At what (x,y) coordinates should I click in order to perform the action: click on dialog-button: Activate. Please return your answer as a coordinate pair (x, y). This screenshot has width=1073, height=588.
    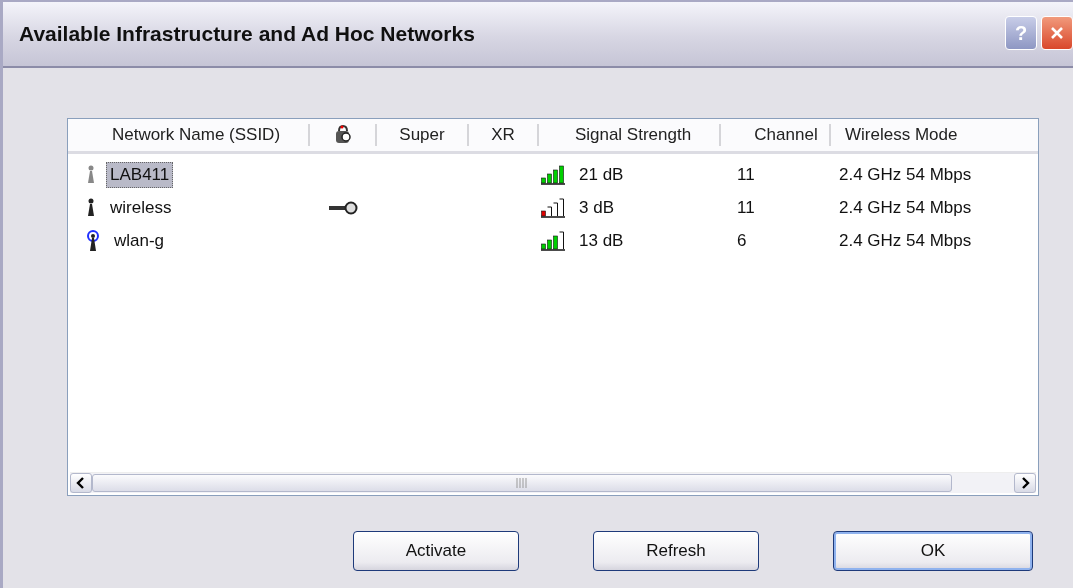
    Looking at the image, I should click on (436, 551).